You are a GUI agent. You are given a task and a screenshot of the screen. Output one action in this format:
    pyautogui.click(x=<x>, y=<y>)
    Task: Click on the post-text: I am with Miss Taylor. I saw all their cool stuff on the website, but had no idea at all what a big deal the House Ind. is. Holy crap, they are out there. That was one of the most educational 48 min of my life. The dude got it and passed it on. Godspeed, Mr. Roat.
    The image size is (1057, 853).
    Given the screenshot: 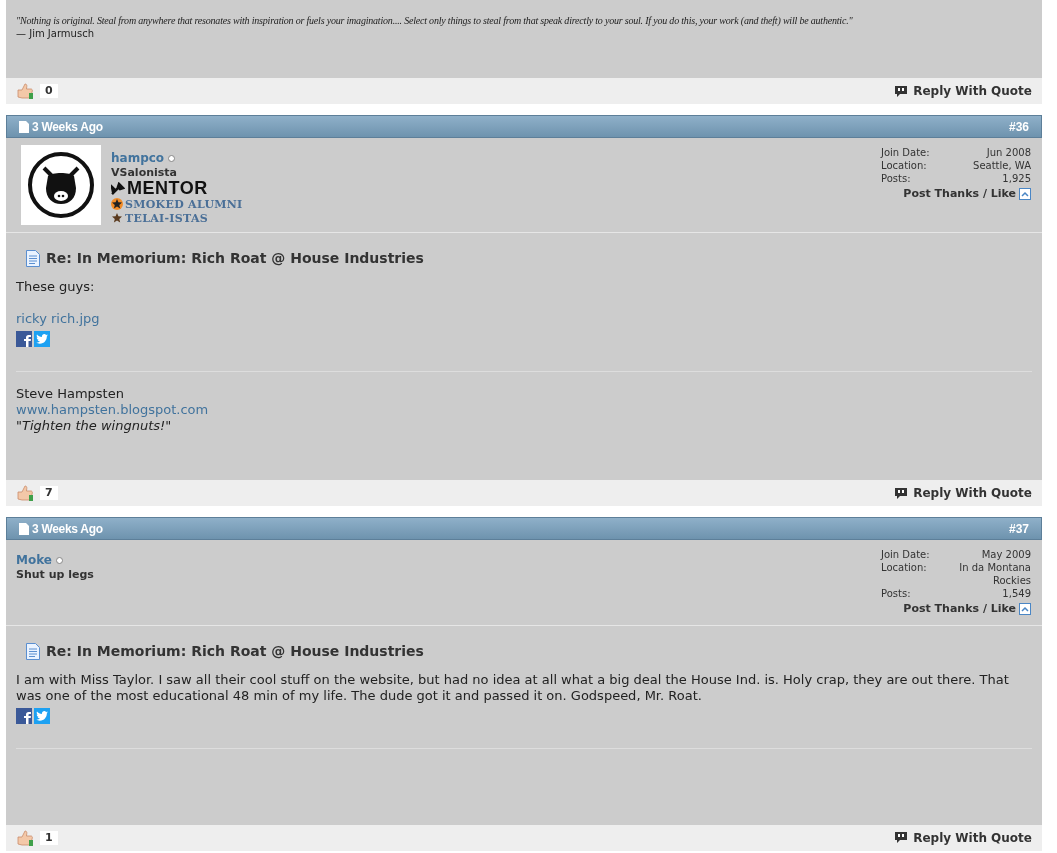 What is the action you would take?
    pyautogui.click(x=513, y=687)
    